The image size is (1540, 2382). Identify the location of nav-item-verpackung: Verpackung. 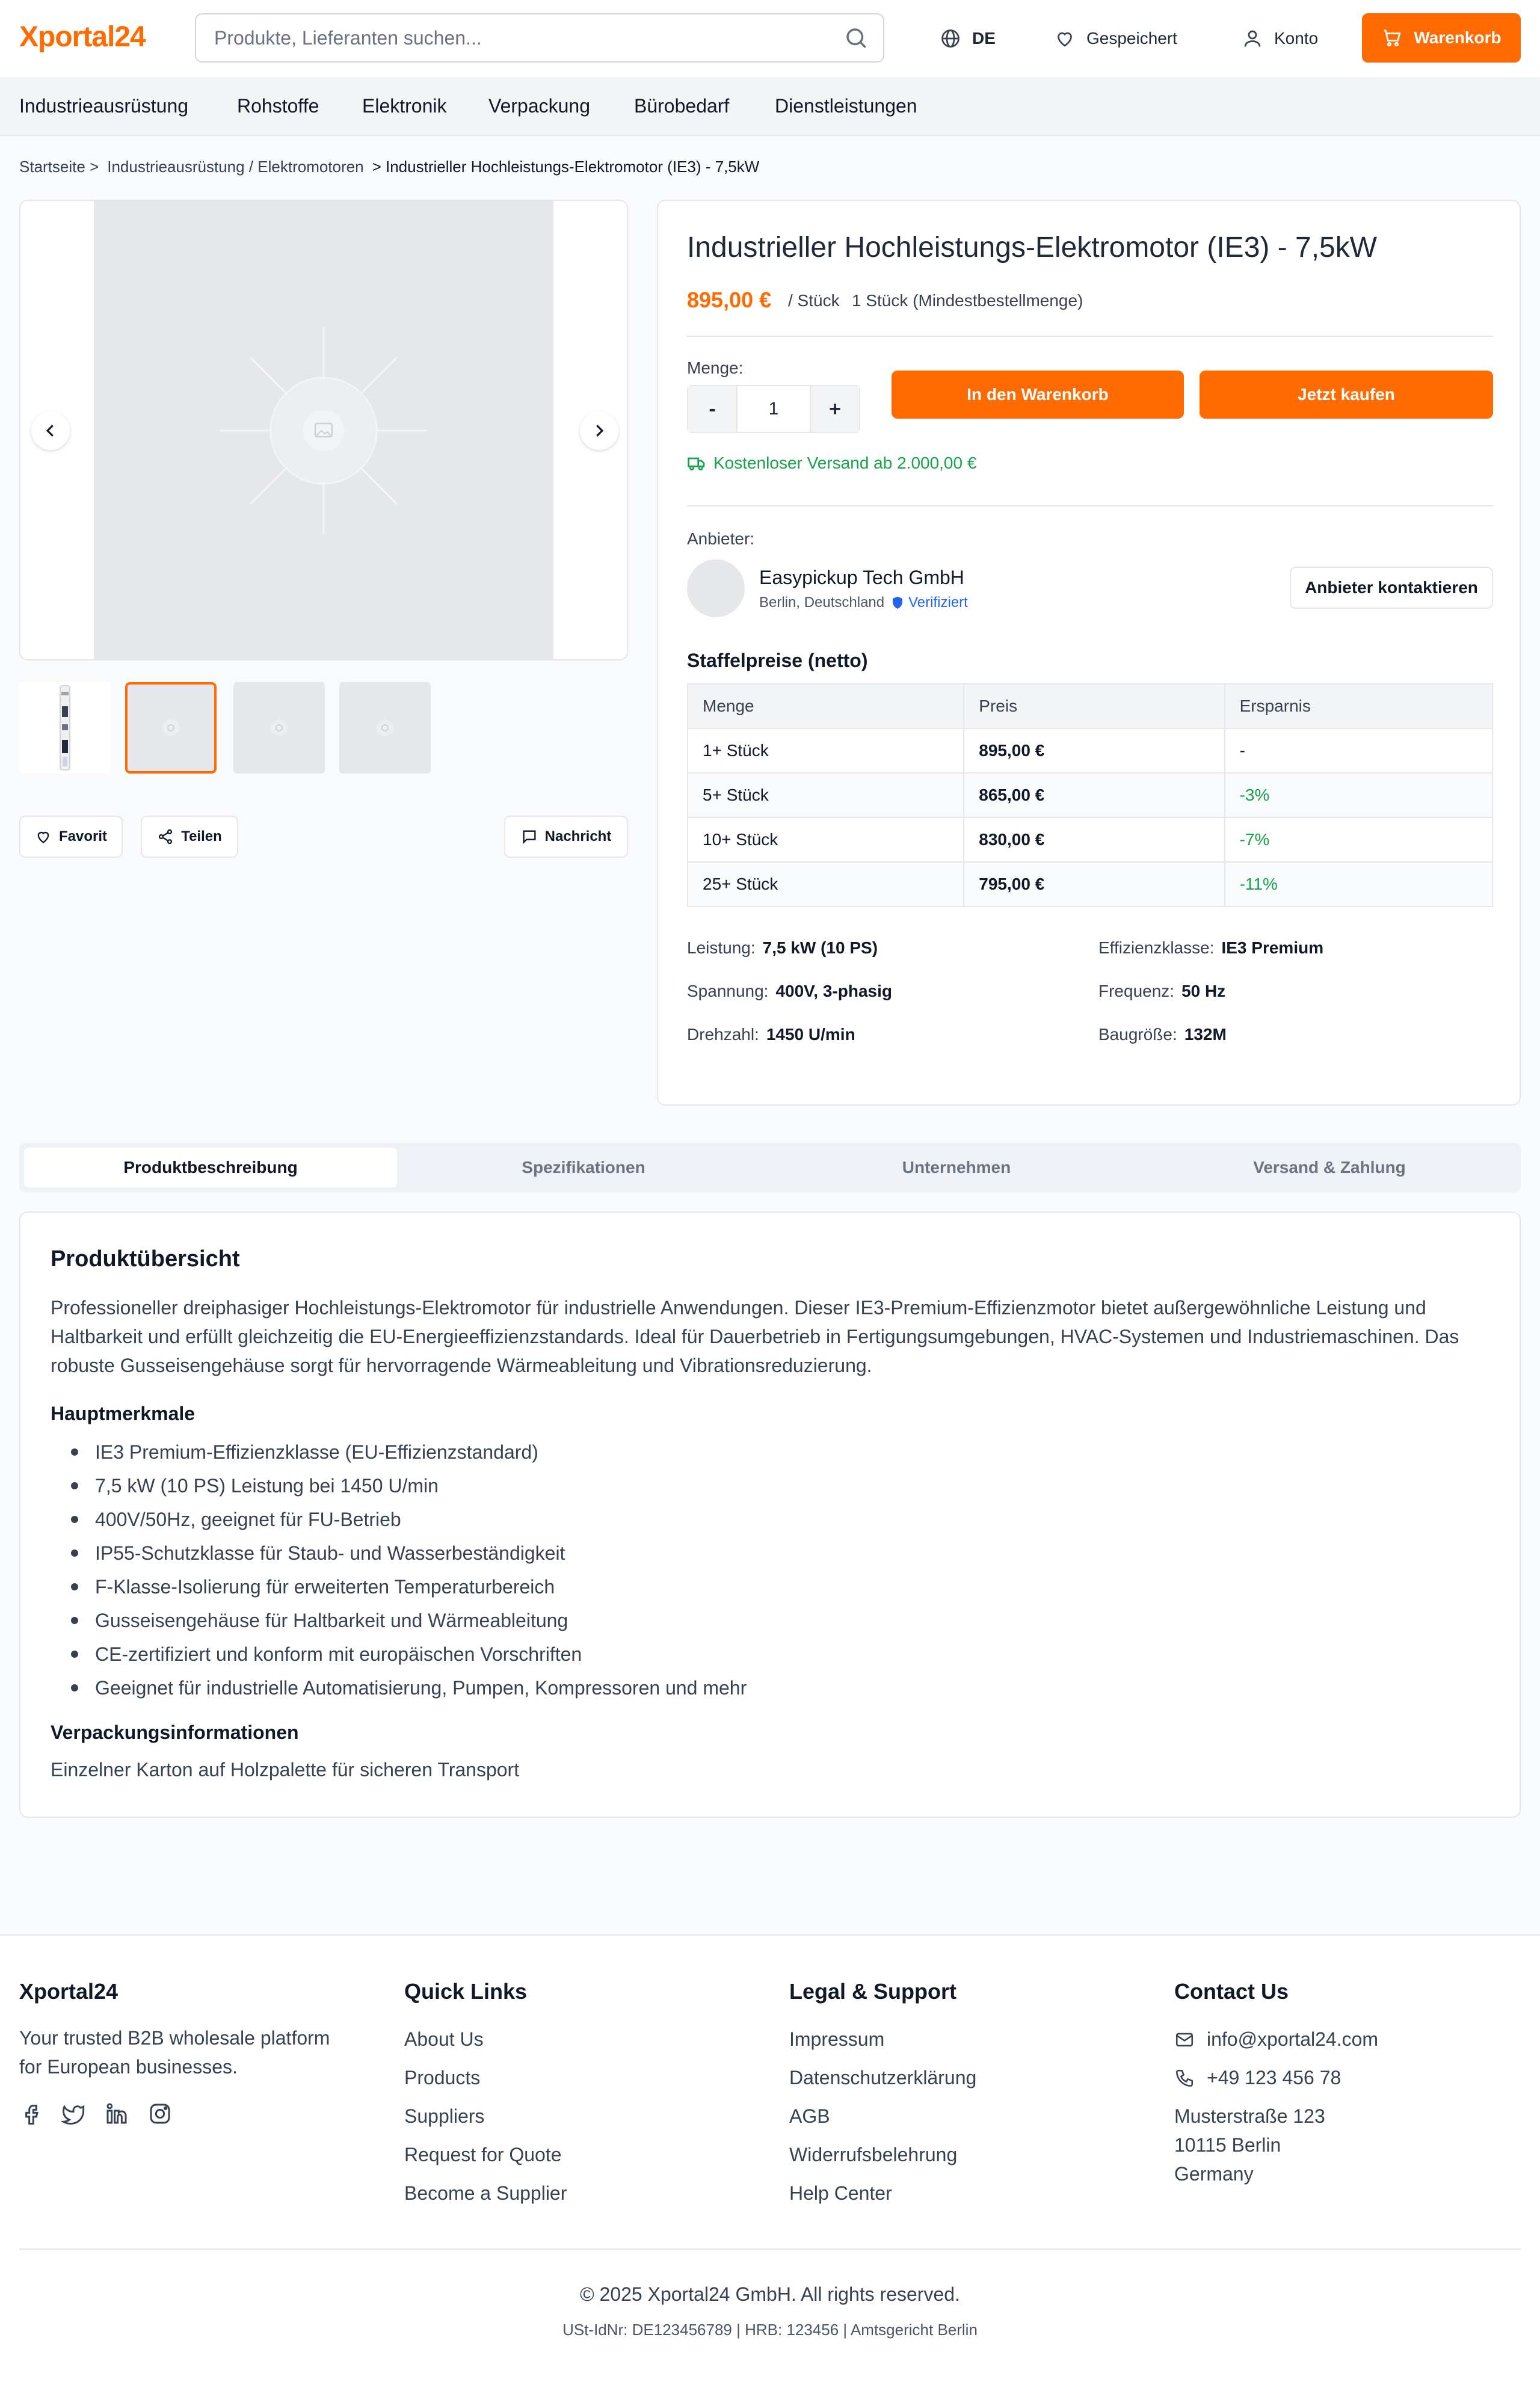
(539, 106).